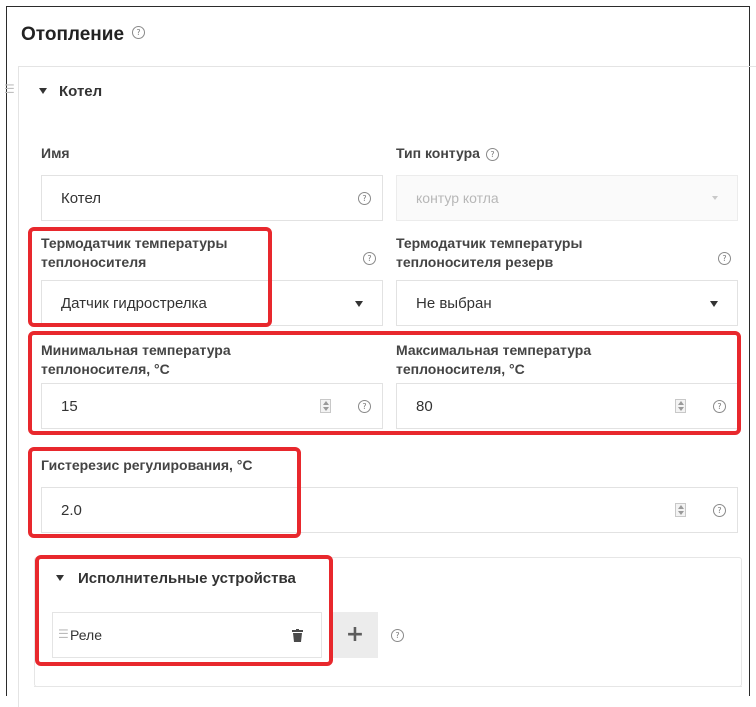 This screenshot has width=756, height=707. Describe the element at coordinates (475, 262) in the screenshot. I see `sensor-reserve-label-line2: теплоносителя резерв` at that location.